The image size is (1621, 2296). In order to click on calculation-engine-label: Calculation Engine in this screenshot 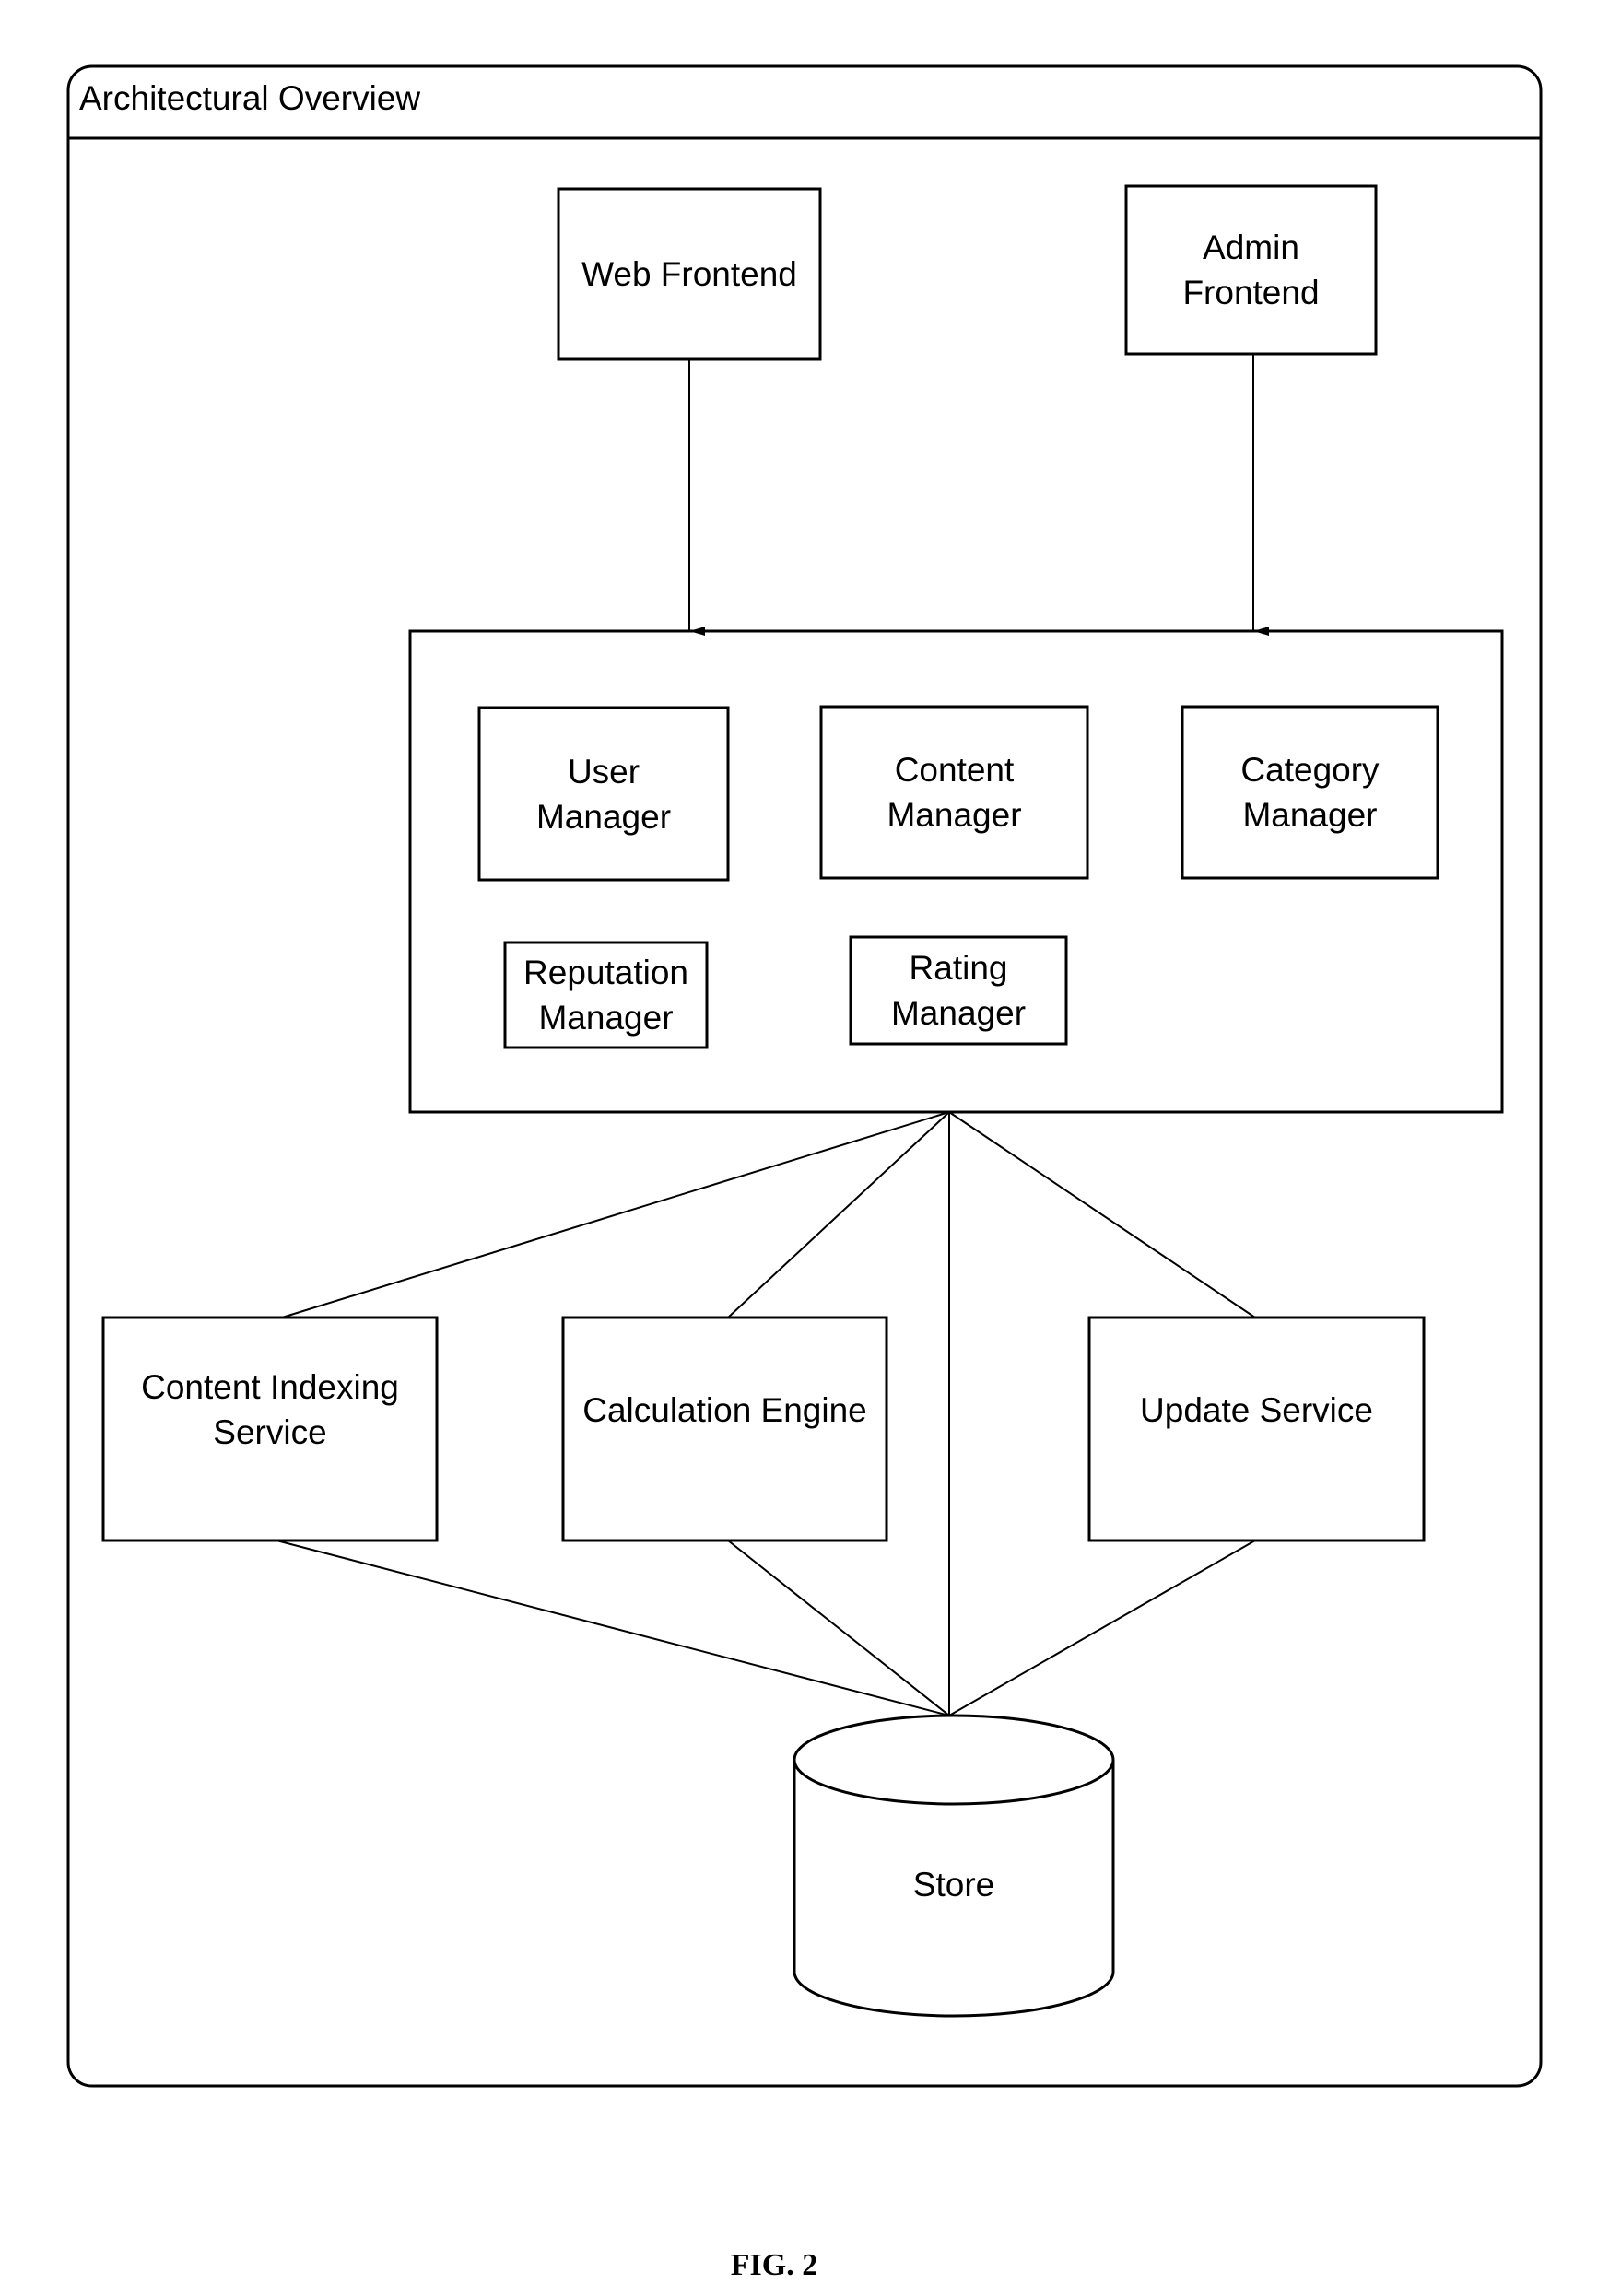, I will do `click(724, 1410)`.